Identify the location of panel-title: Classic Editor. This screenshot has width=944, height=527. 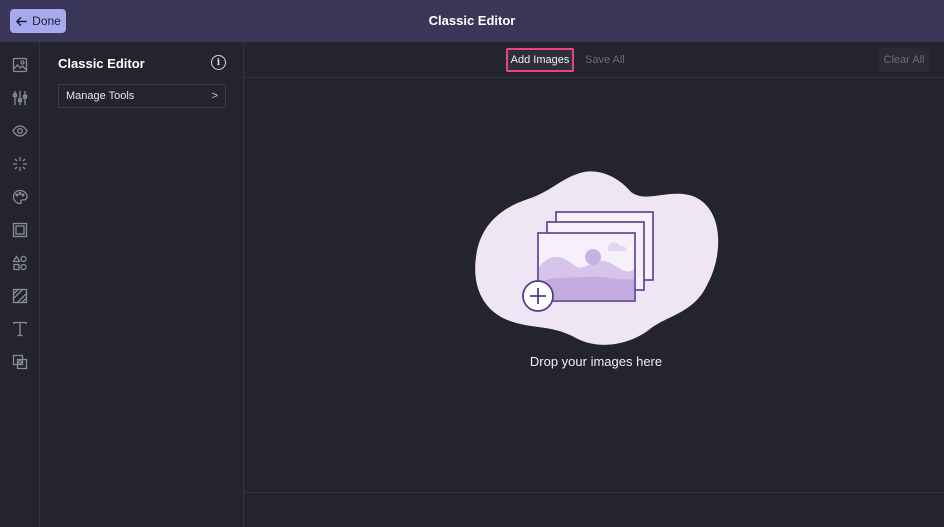
(101, 63).